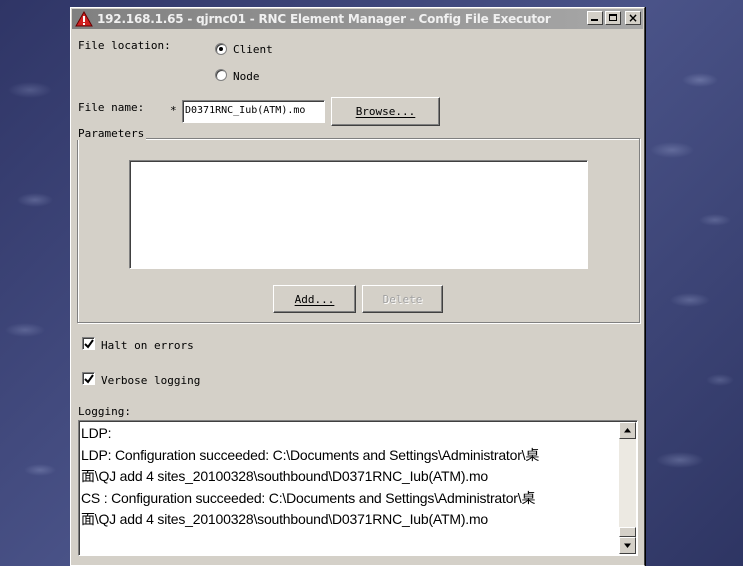  I want to click on maximize-icon, so click(613, 17).